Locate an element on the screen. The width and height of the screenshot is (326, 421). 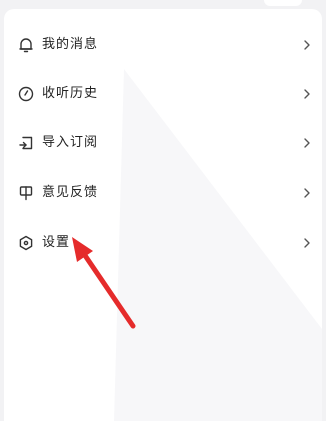
menu-item-label: 收听历史 is located at coordinates (70, 93).